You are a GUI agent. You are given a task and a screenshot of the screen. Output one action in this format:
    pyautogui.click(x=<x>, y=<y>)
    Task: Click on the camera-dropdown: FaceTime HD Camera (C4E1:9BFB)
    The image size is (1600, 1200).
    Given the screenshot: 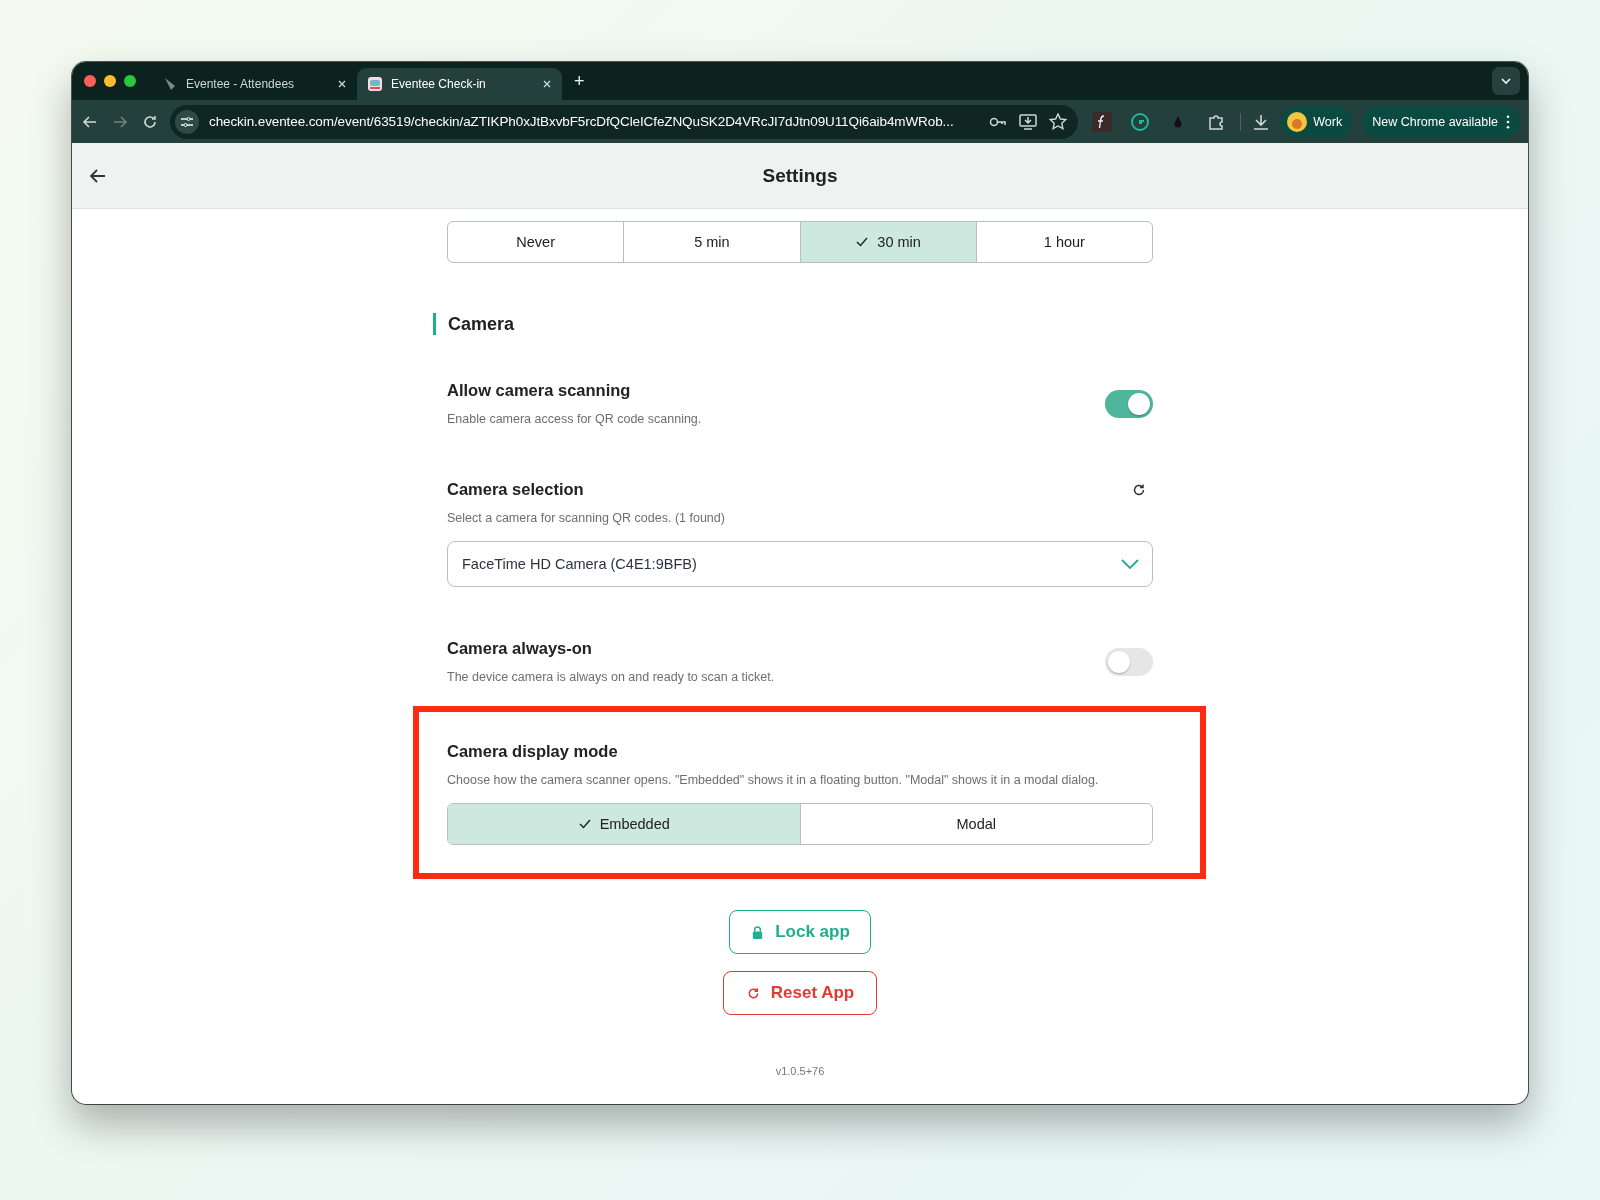 What is the action you would take?
    pyautogui.click(x=800, y=564)
    